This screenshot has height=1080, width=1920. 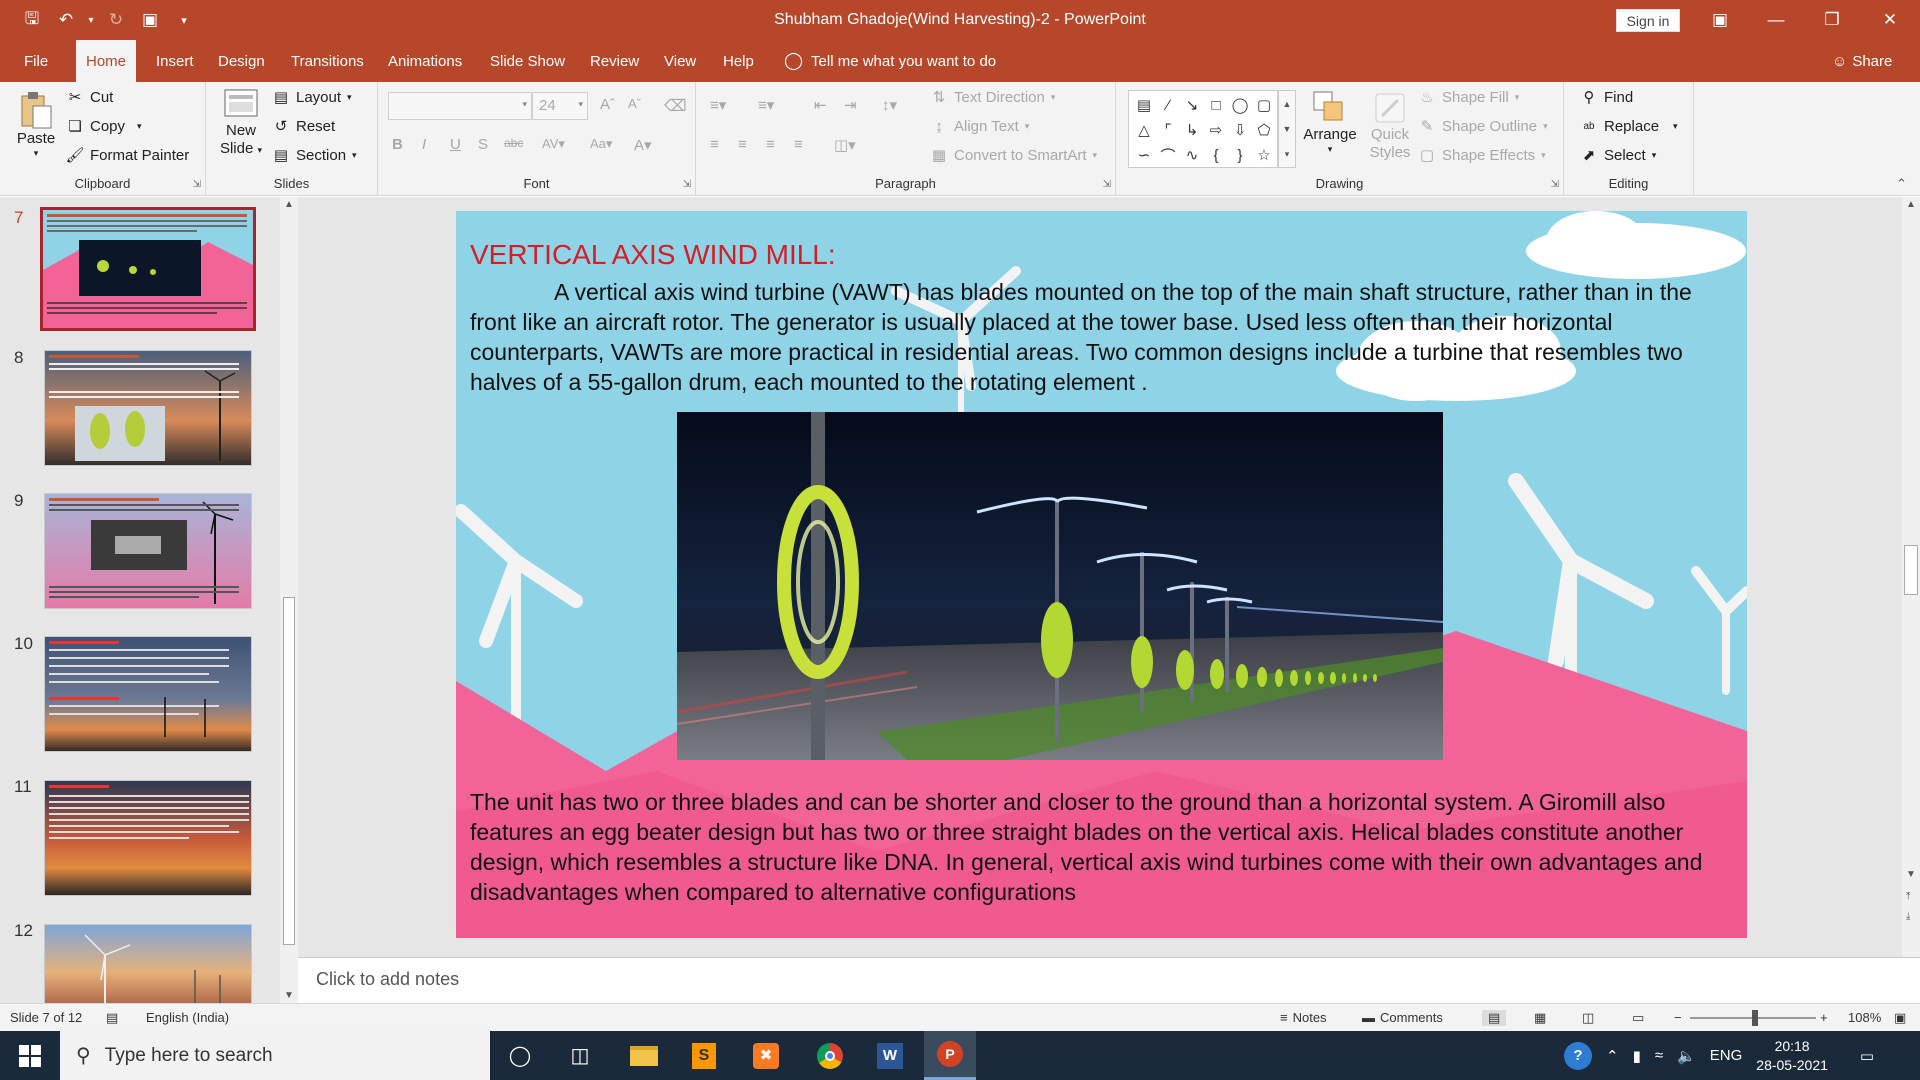 What do you see at coordinates (1659, 1055) in the screenshot?
I see `wifi-icon: ≈` at bounding box center [1659, 1055].